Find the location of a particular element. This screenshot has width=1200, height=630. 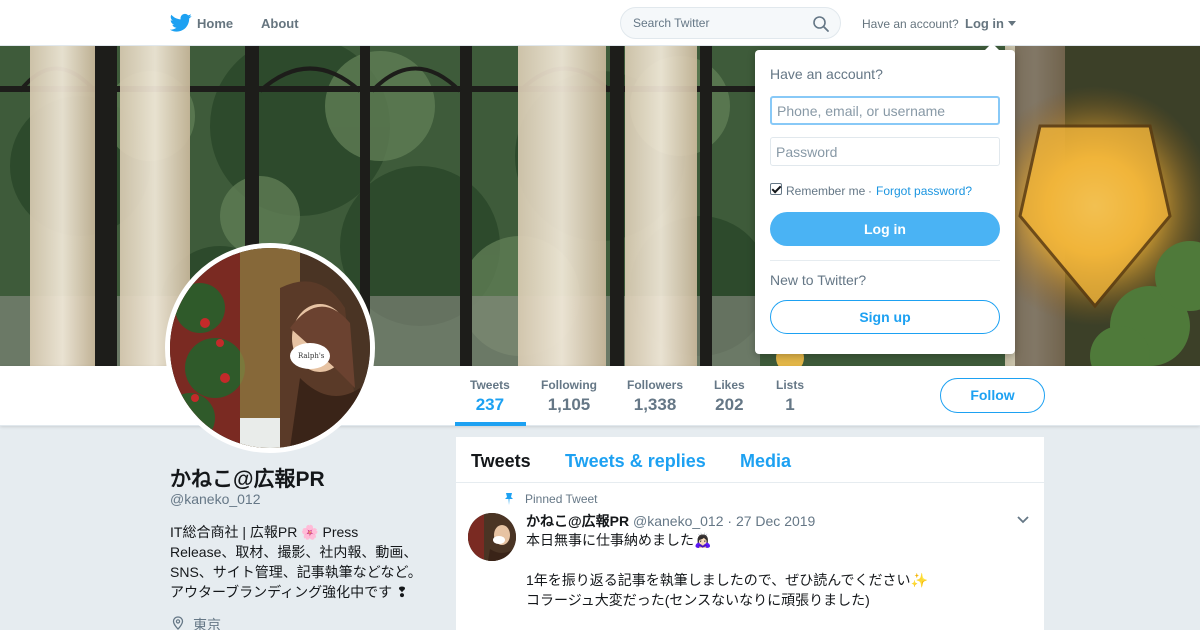

tweet-line: コラージュ大変だった(センスないなりに頑張りました) is located at coordinates (698, 600).